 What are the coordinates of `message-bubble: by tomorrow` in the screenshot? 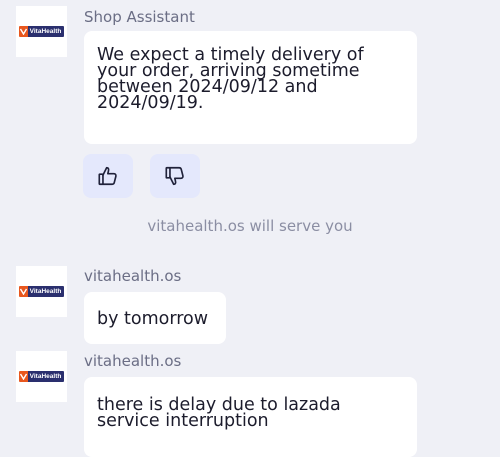 It's located at (155, 318).